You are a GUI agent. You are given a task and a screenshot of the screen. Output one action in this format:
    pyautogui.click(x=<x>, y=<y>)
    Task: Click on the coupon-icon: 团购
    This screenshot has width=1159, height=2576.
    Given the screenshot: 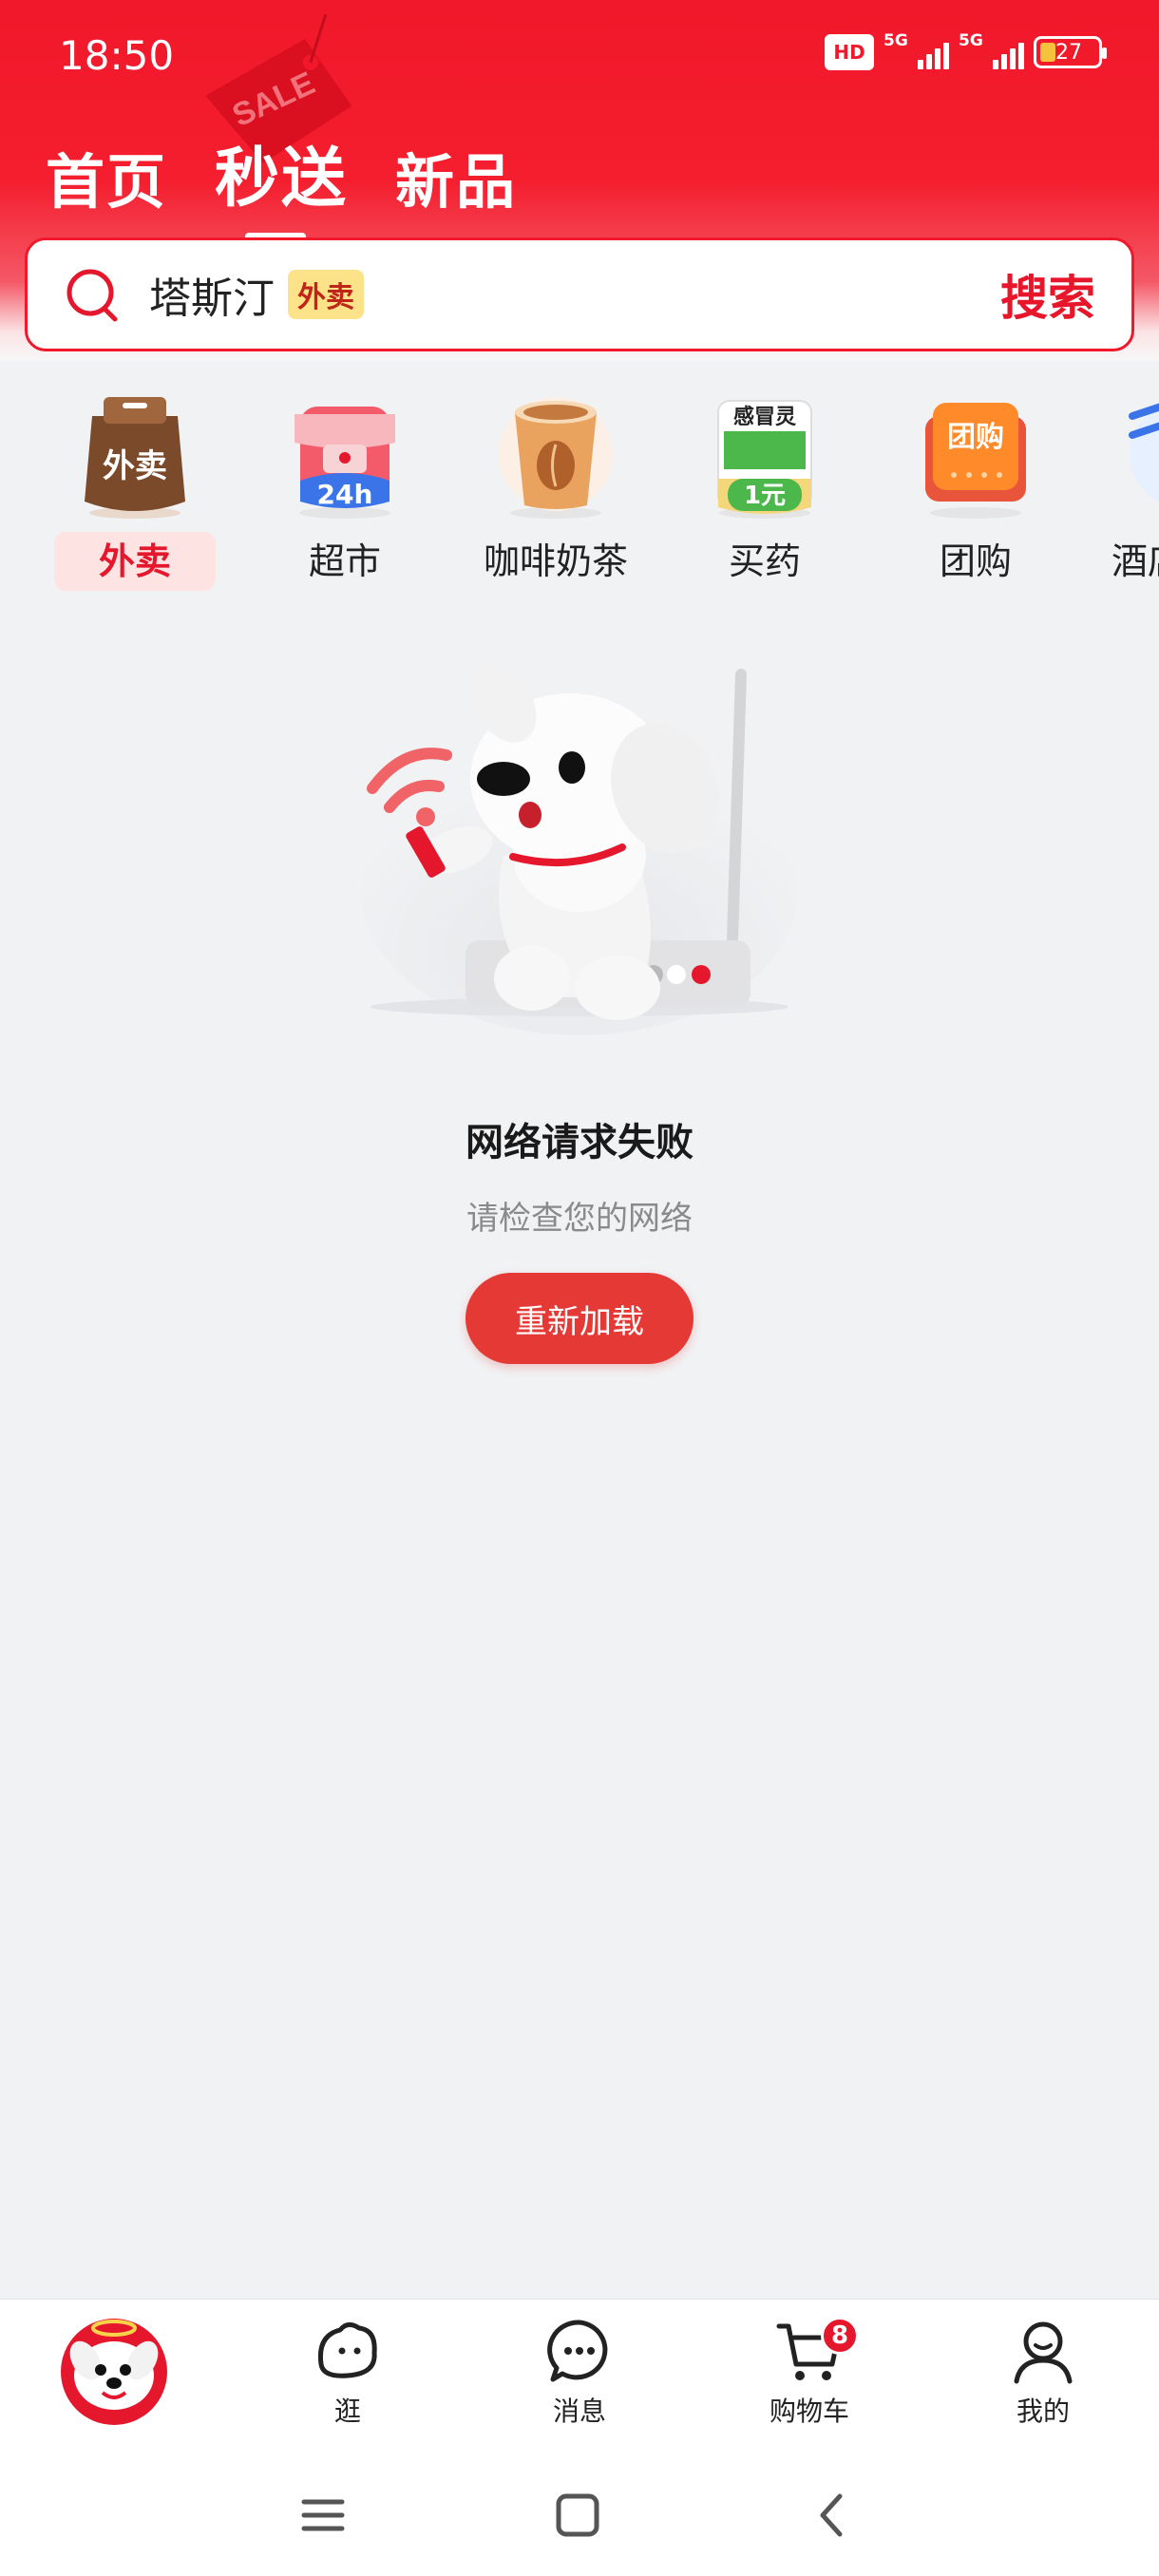 What is the action you would take?
    pyautogui.click(x=975, y=461)
    